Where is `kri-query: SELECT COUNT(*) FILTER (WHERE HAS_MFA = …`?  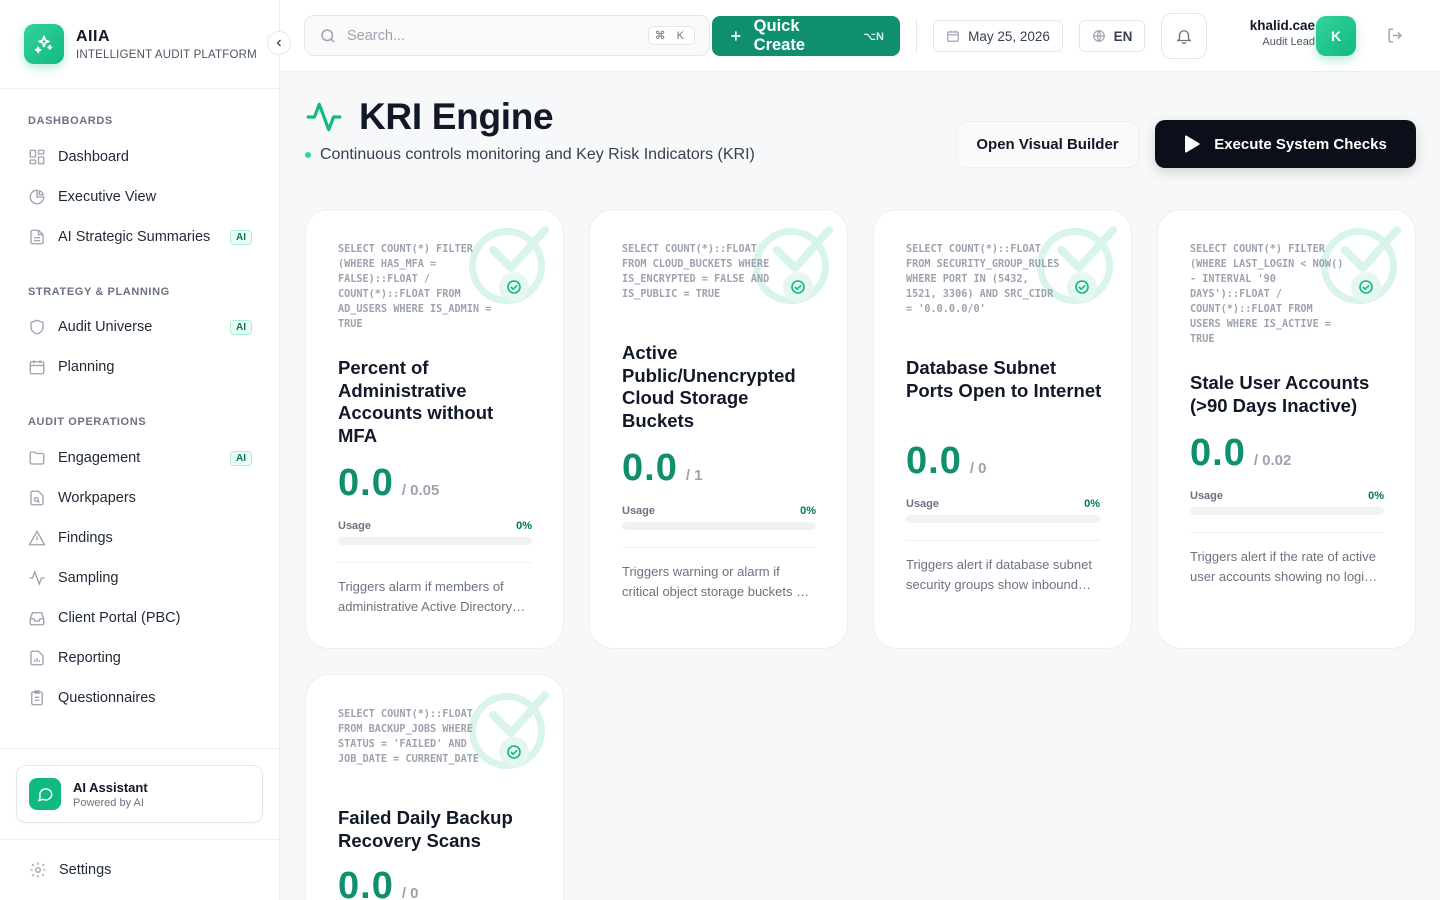 kri-query: SELECT COUNT(*) FILTER (WHERE HAS_MFA = … is located at coordinates (415, 287).